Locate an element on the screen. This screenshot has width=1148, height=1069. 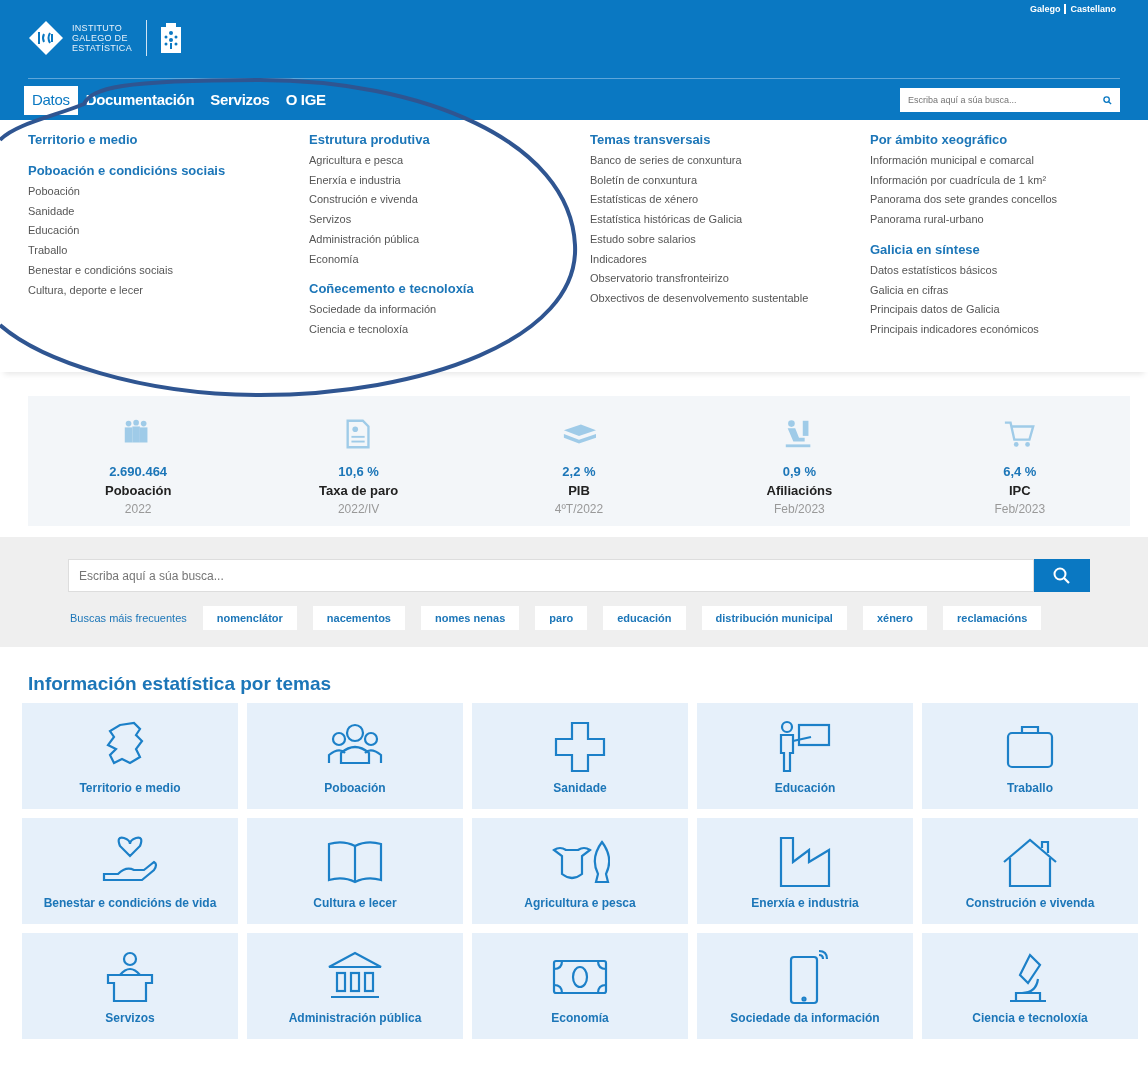
topic-tile: Benestar e condicións de vida is located at coordinates (130, 871).